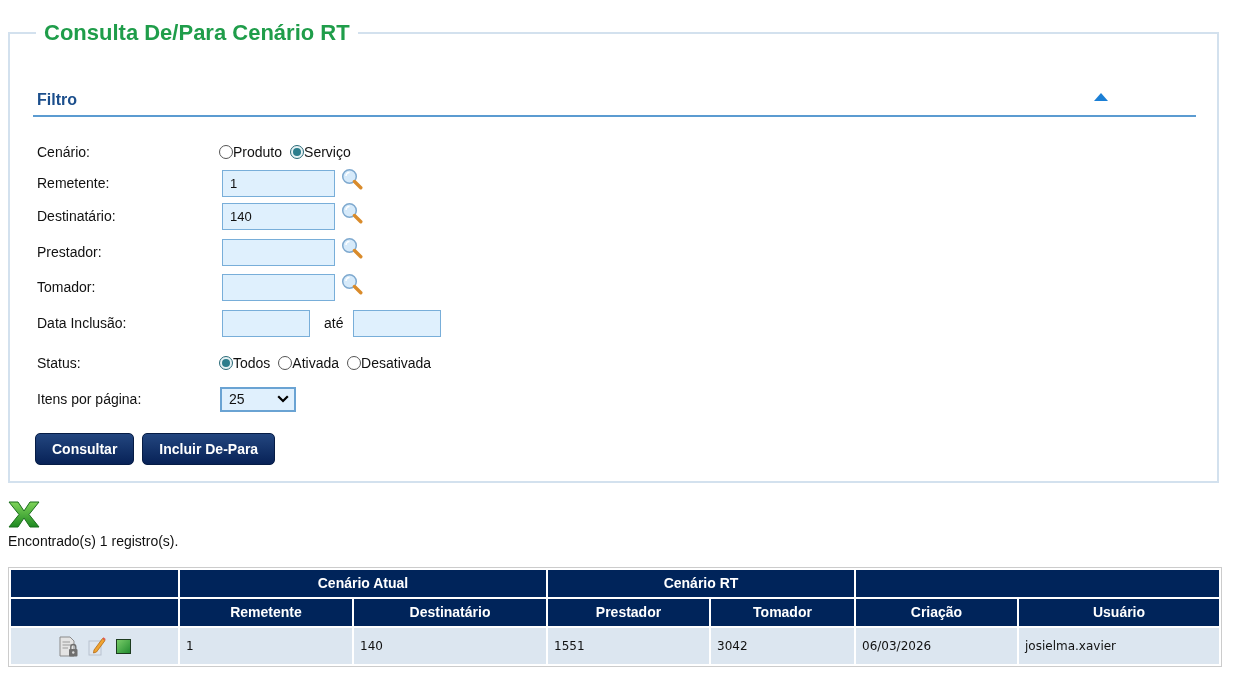  What do you see at coordinates (56, 100) in the screenshot?
I see `section-title: Filtro` at bounding box center [56, 100].